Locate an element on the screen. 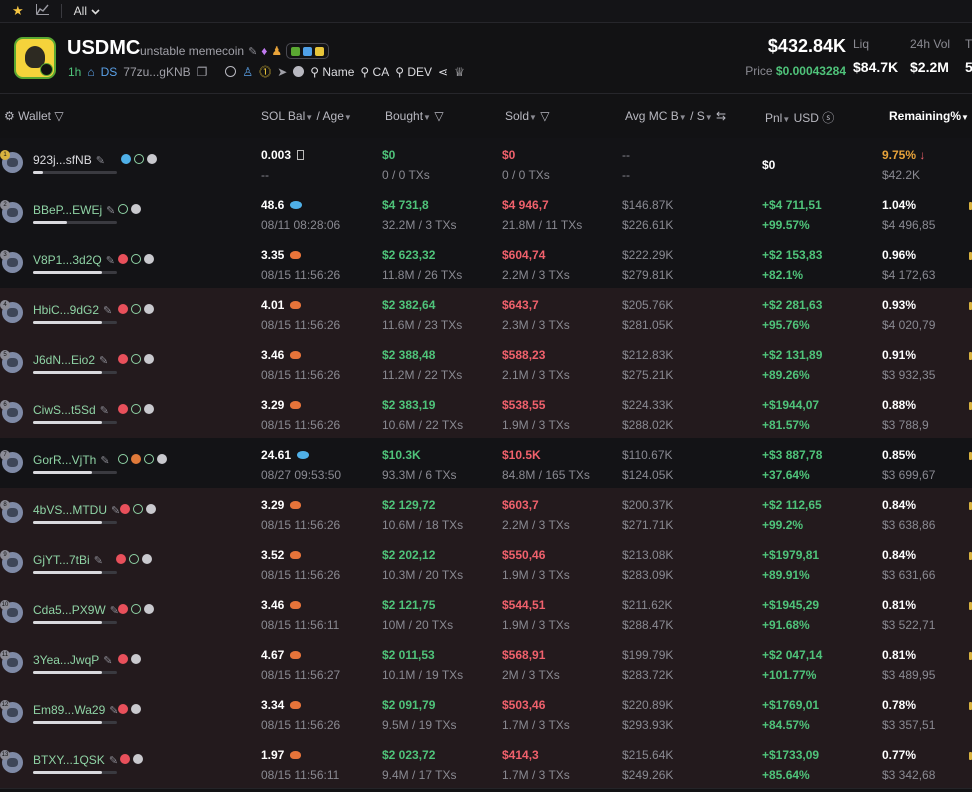 This screenshot has height=792, width=972. token-logo is located at coordinates (35, 58).